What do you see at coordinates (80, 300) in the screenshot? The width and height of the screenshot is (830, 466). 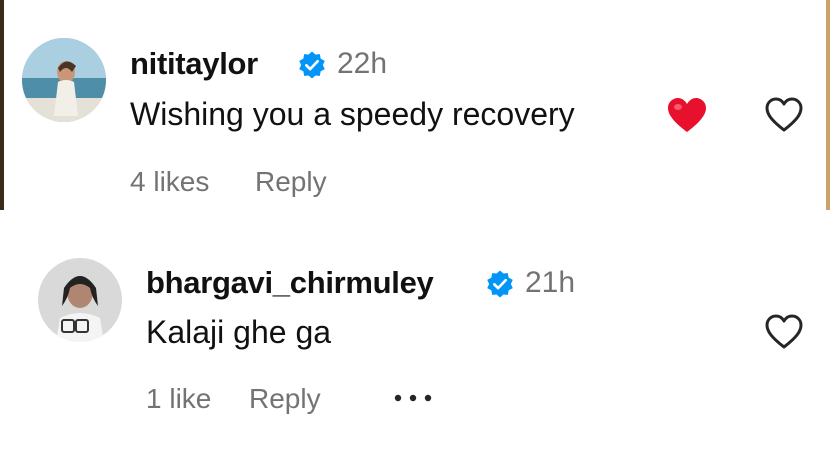 I see `avatar-bhargavi-chirmuley` at bounding box center [80, 300].